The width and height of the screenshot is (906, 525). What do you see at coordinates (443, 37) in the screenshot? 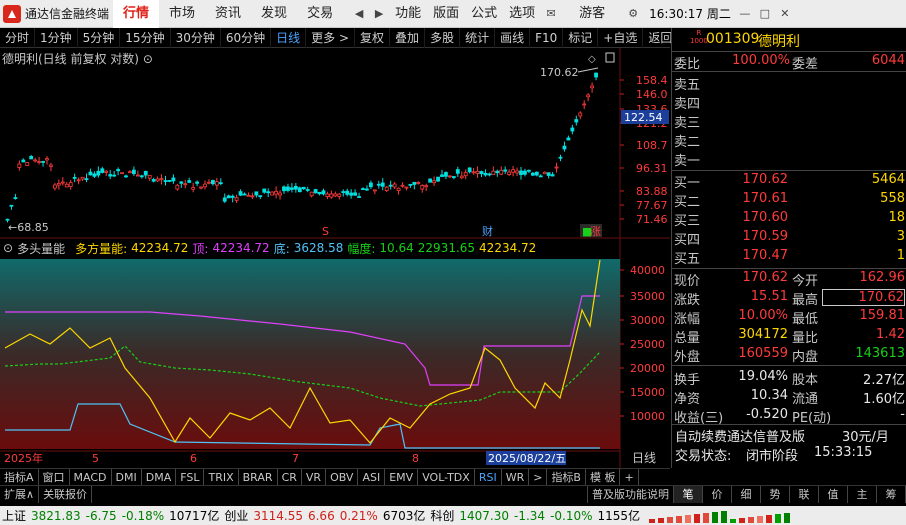
I see `tb-duogu: 多股` at bounding box center [443, 37].